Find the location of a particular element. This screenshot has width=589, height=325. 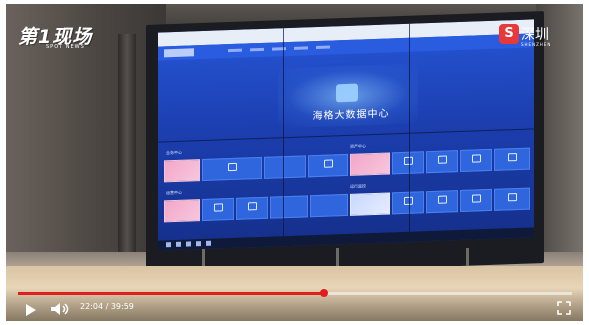

shenzhen-tv-text: 深圳 is located at coordinates (535, 35).